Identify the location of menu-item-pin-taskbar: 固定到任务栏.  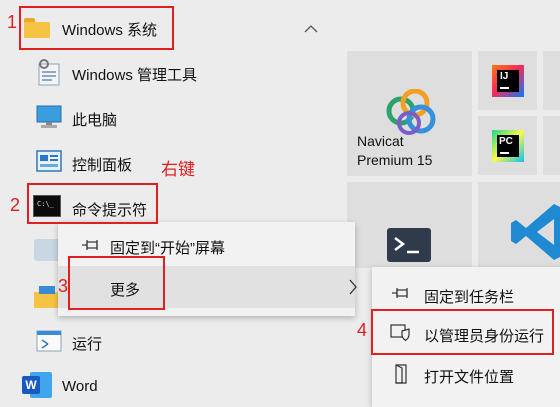
(466, 294).